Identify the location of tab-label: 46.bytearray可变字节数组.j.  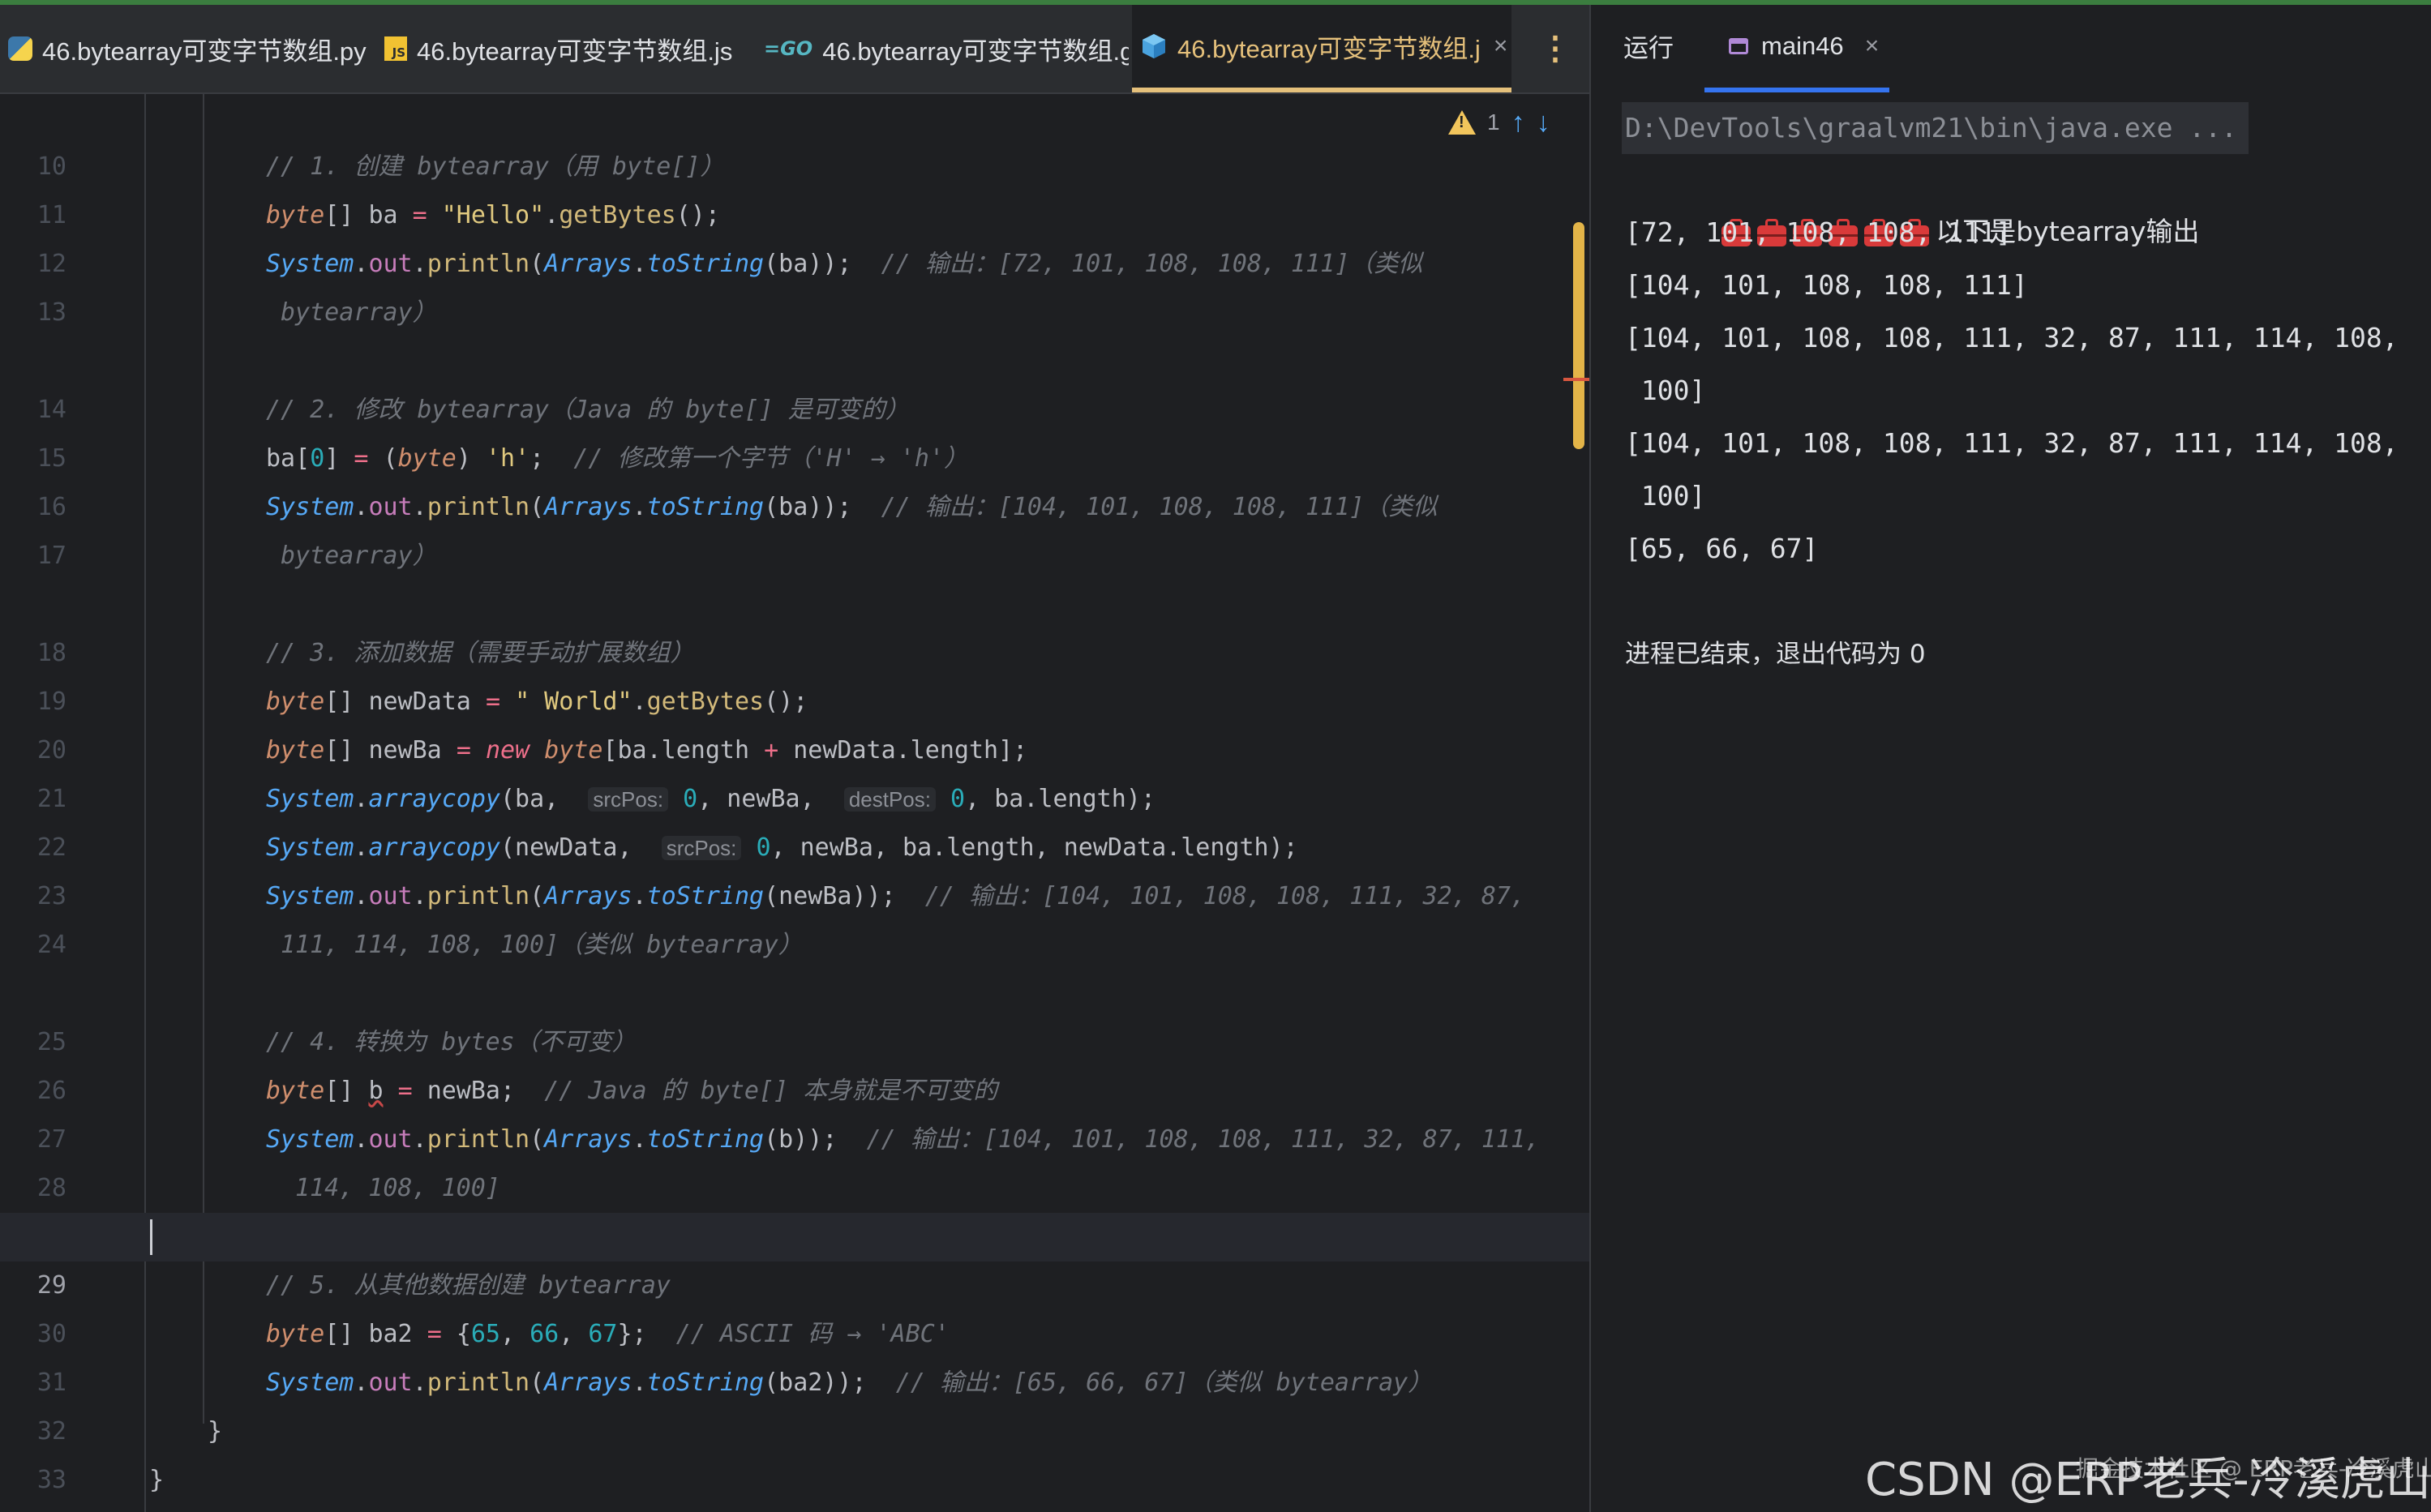
(1329, 48).